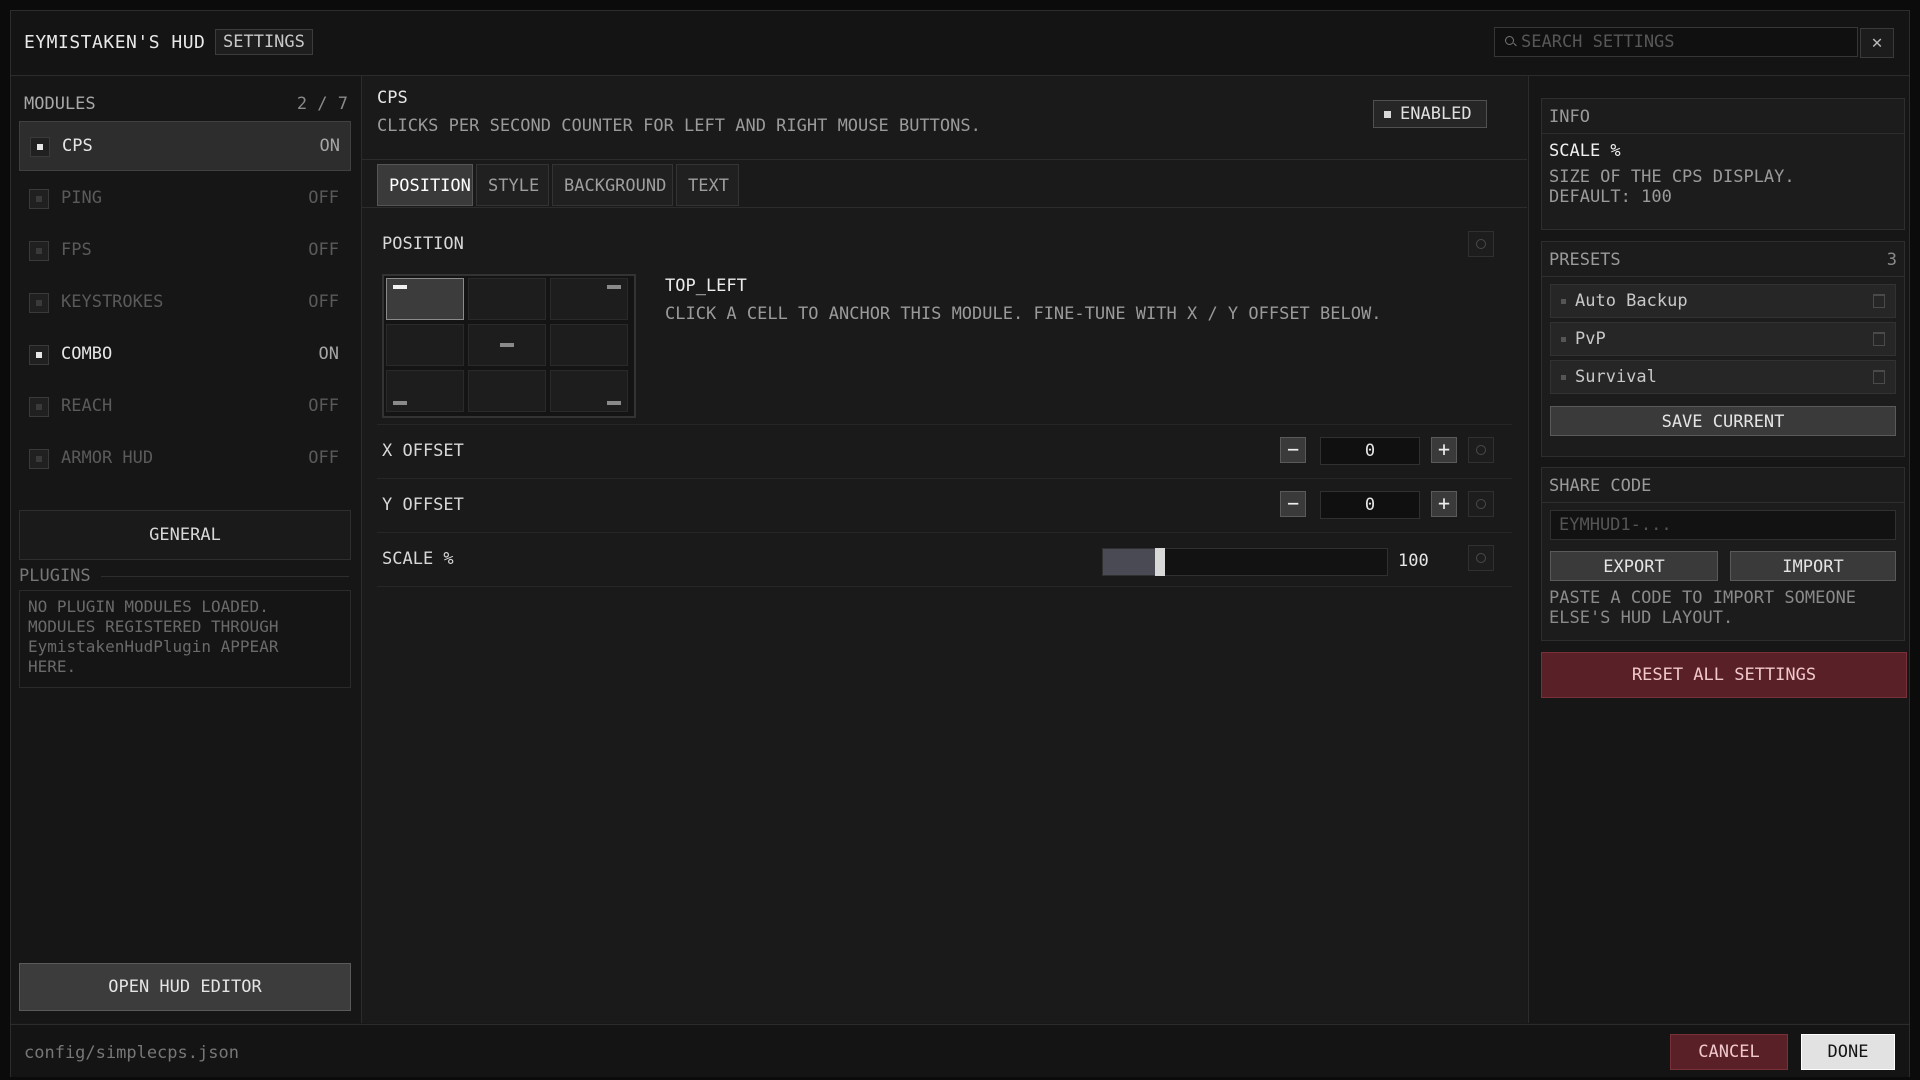 Image resolution: width=1920 pixels, height=1080 pixels. I want to click on position-label: POSITION, so click(423, 244).